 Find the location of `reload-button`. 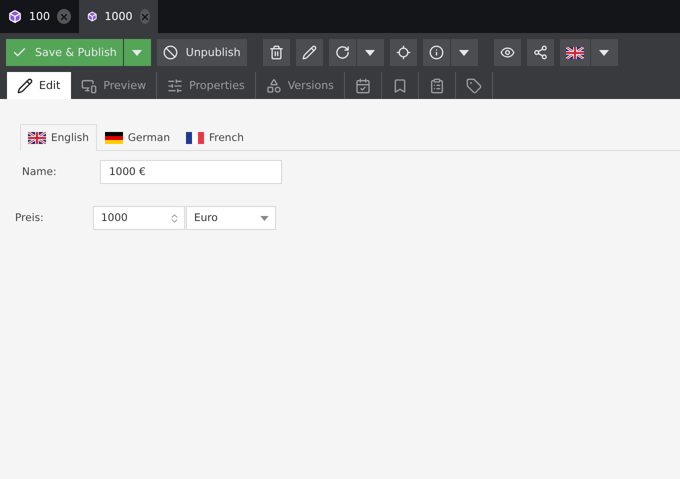

reload-button is located at coordinates (342, 52).